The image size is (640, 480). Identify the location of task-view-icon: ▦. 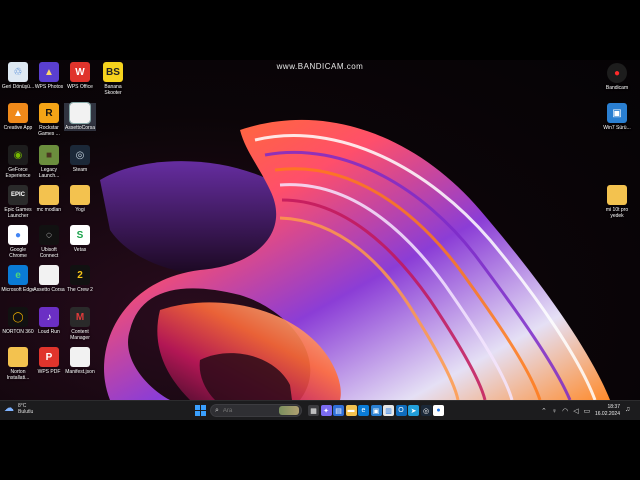
(313, 410).